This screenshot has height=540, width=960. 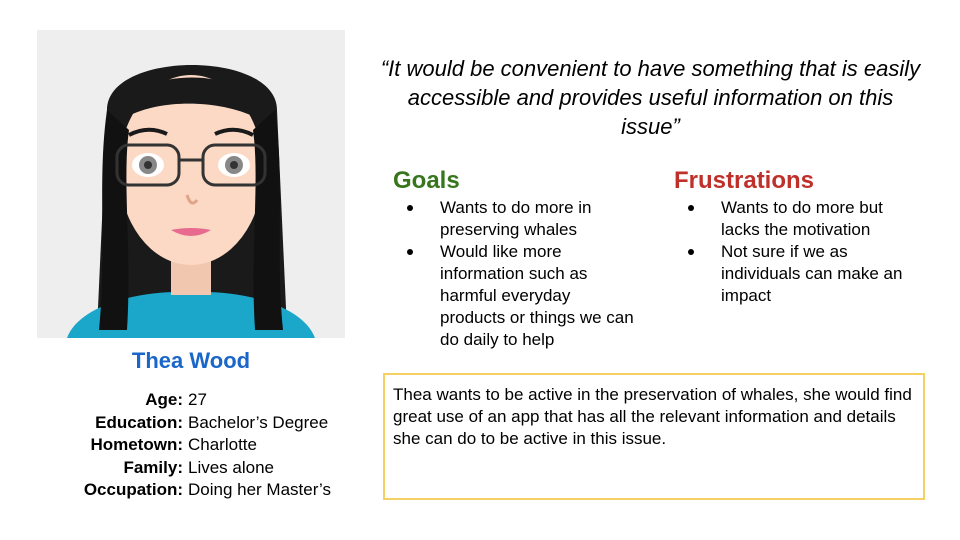 What do you see at coordinates (426, 180) in the screenshot?
I see `goals-heading: Goals` at bounding box center [426, 180].